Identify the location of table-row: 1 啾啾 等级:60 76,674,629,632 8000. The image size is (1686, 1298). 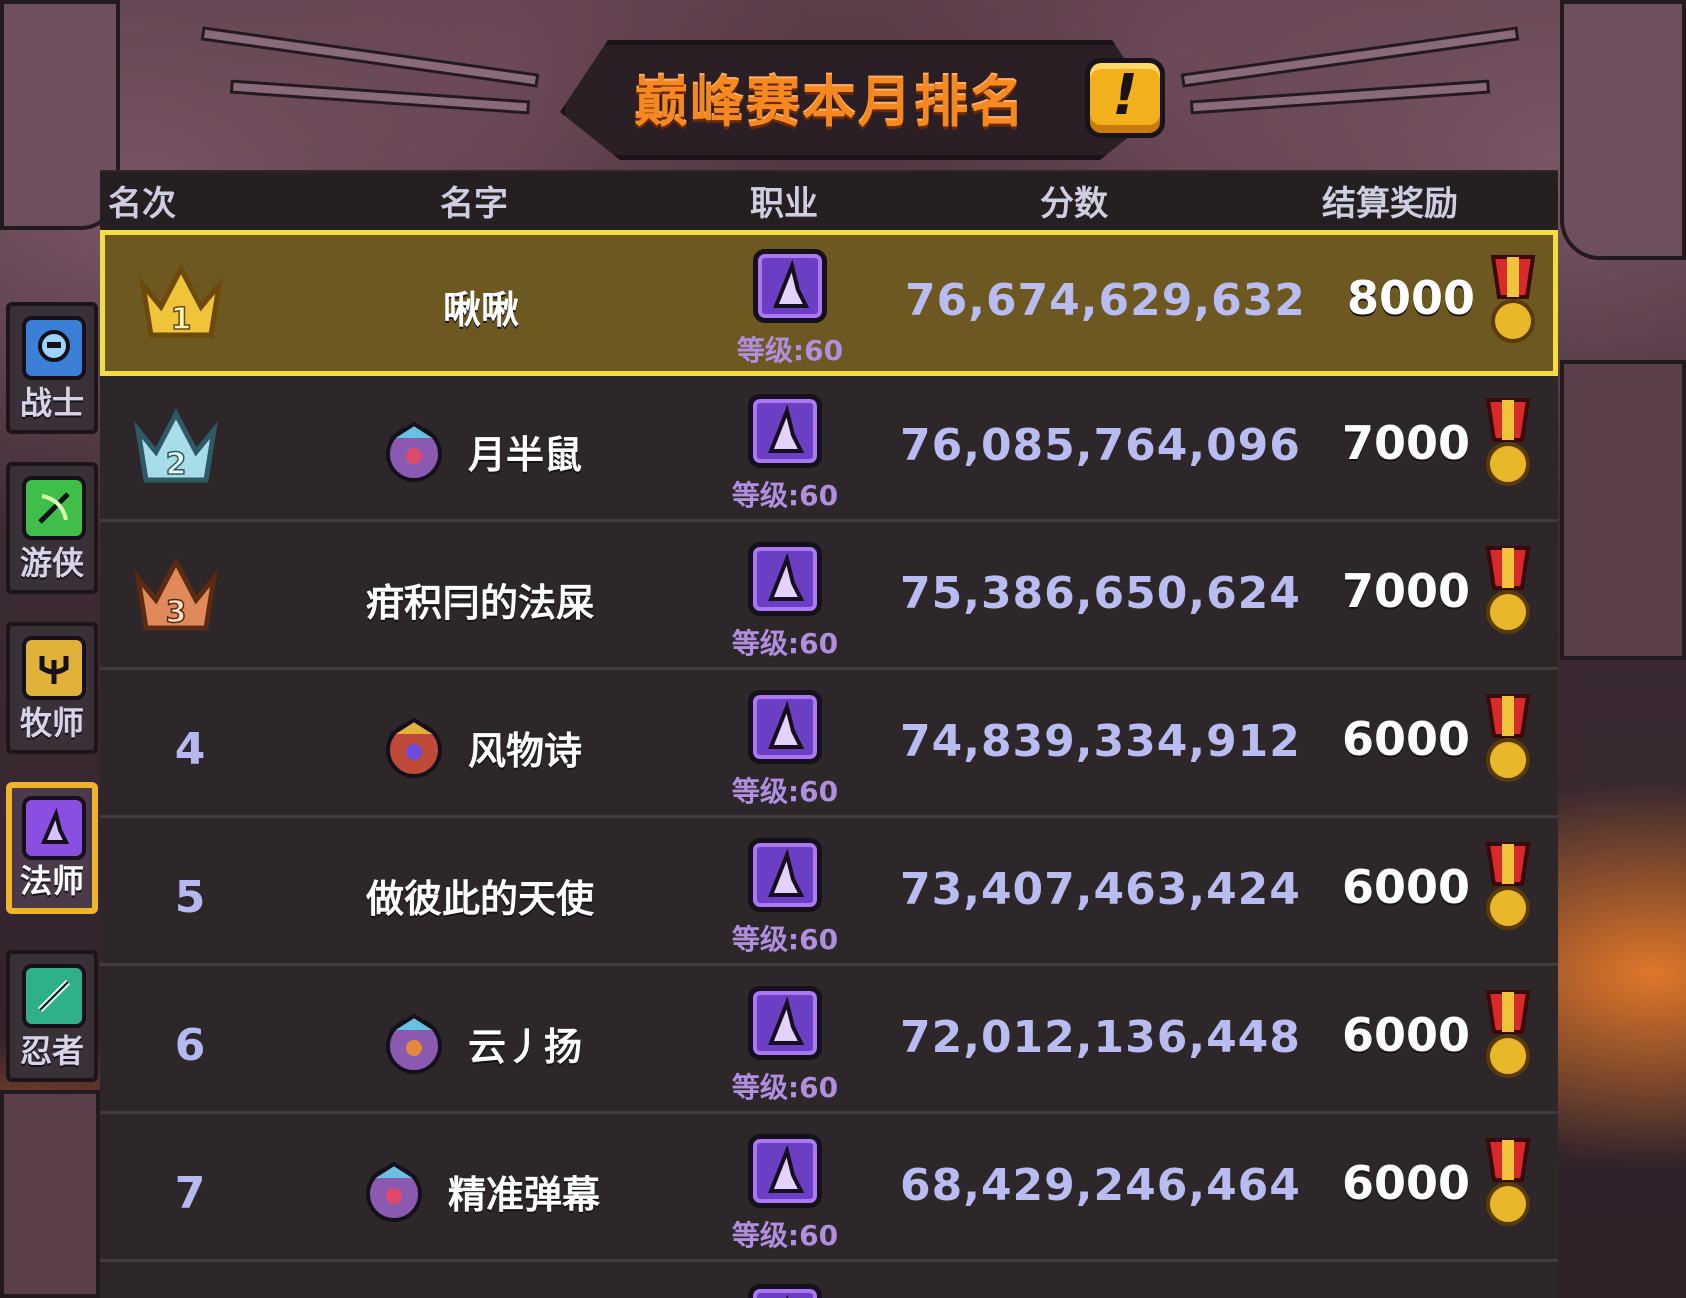
(829, 303).